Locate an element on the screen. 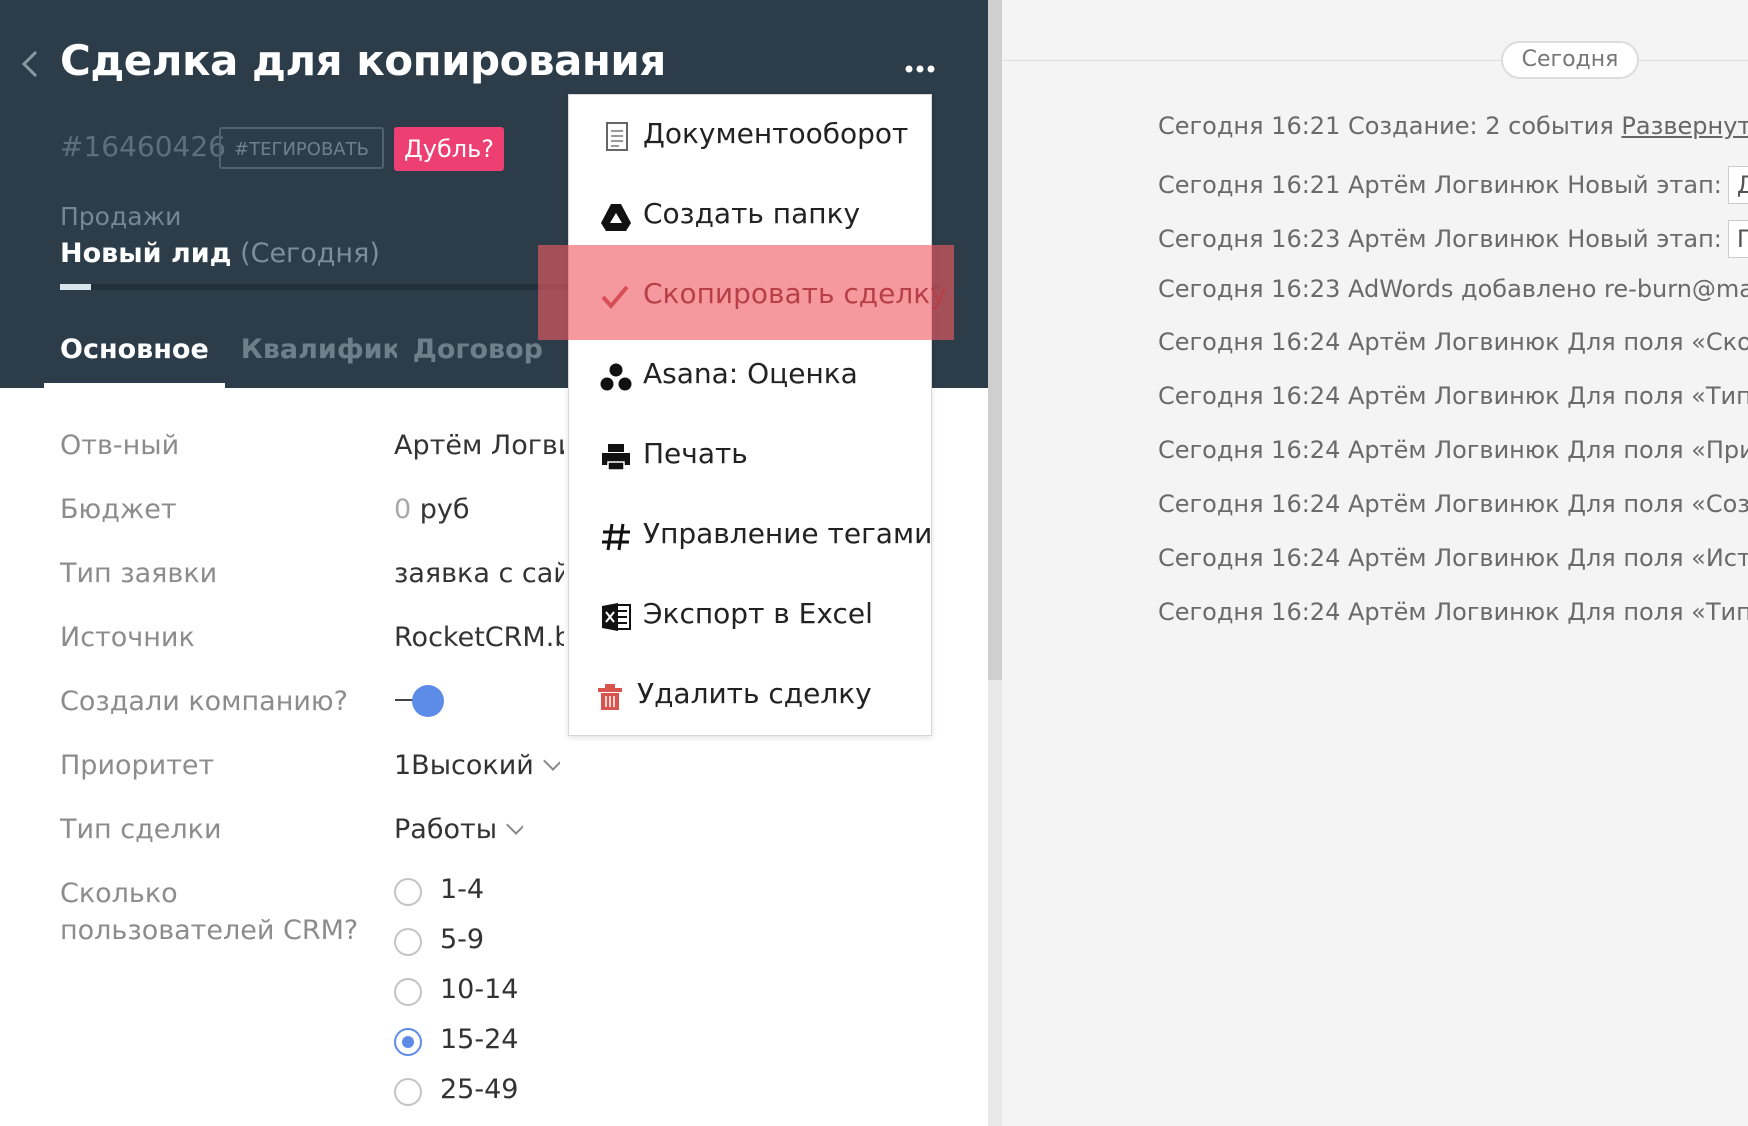  menu-item-document-flow: Документооборот is located at coordinates (750, 137).